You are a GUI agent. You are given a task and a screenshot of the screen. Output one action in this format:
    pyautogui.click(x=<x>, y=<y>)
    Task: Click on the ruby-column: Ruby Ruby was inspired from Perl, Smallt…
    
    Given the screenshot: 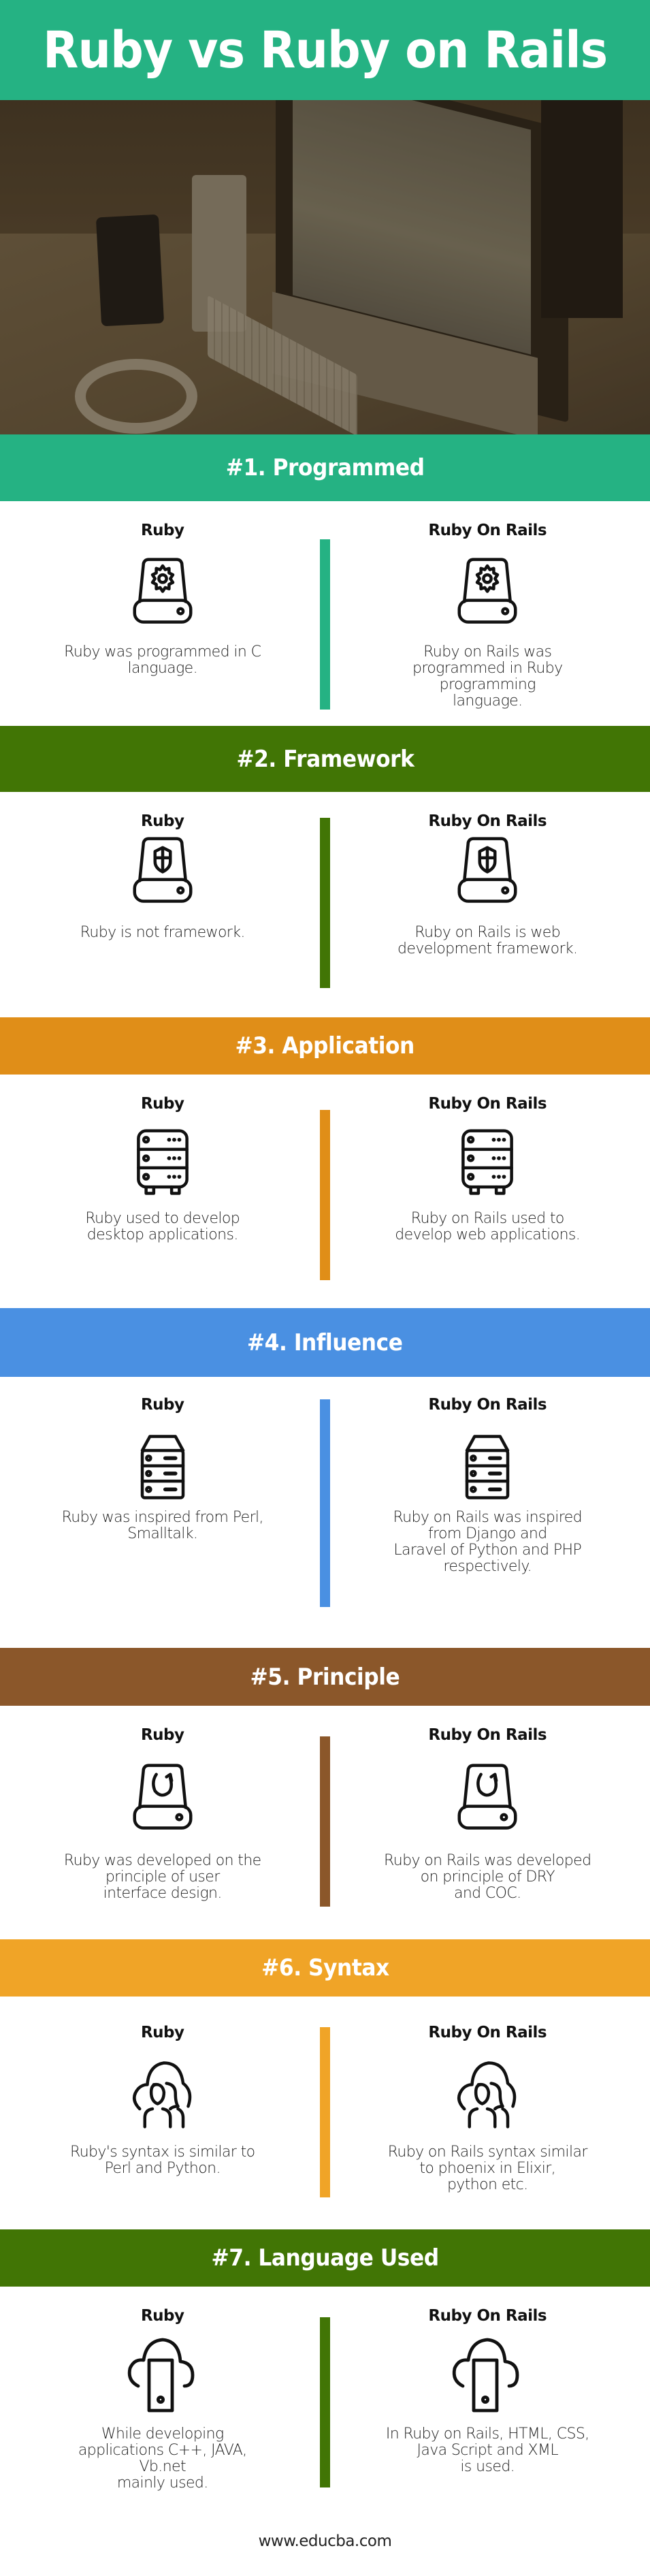 What is the action you would take?
    pyautogui.click(x=163, y=1512)
    